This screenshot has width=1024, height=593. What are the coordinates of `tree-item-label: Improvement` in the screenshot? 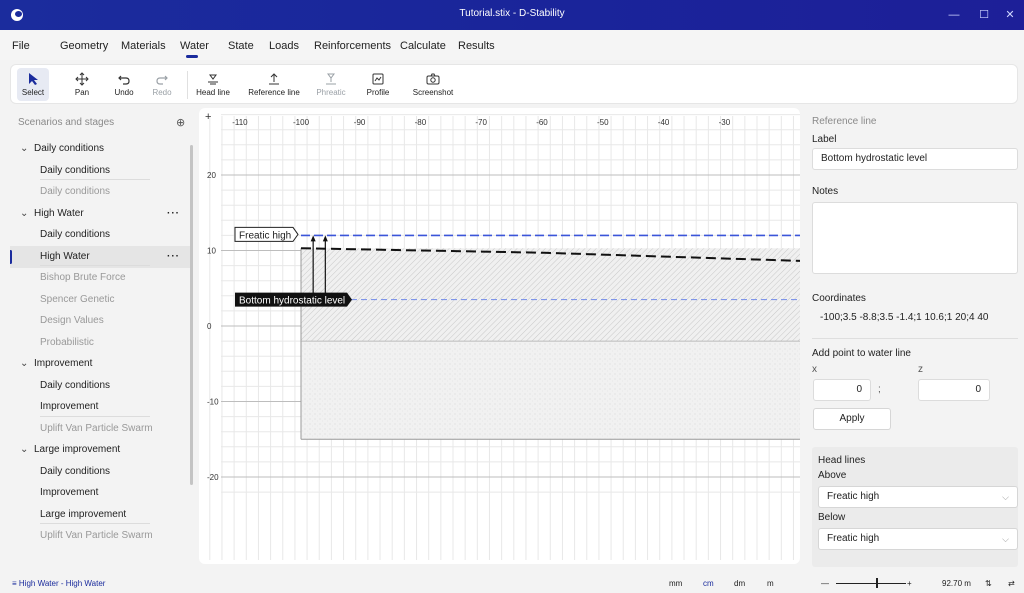 It's located at (69, 406).